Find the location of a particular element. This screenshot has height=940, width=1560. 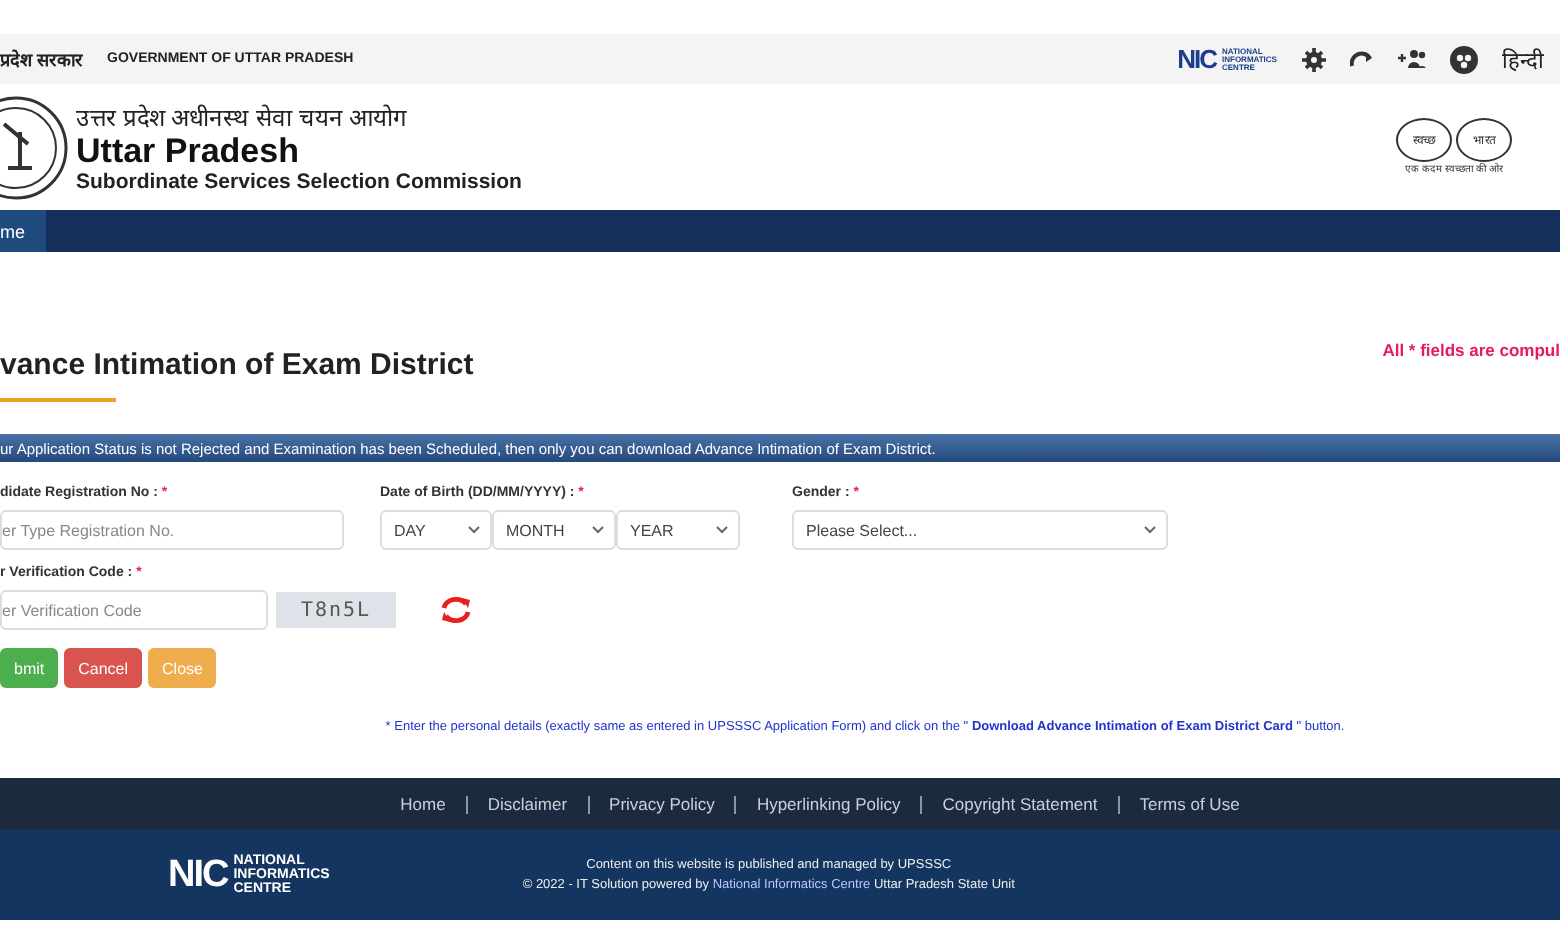

settings-icon is located at coordinates (1314, 59).